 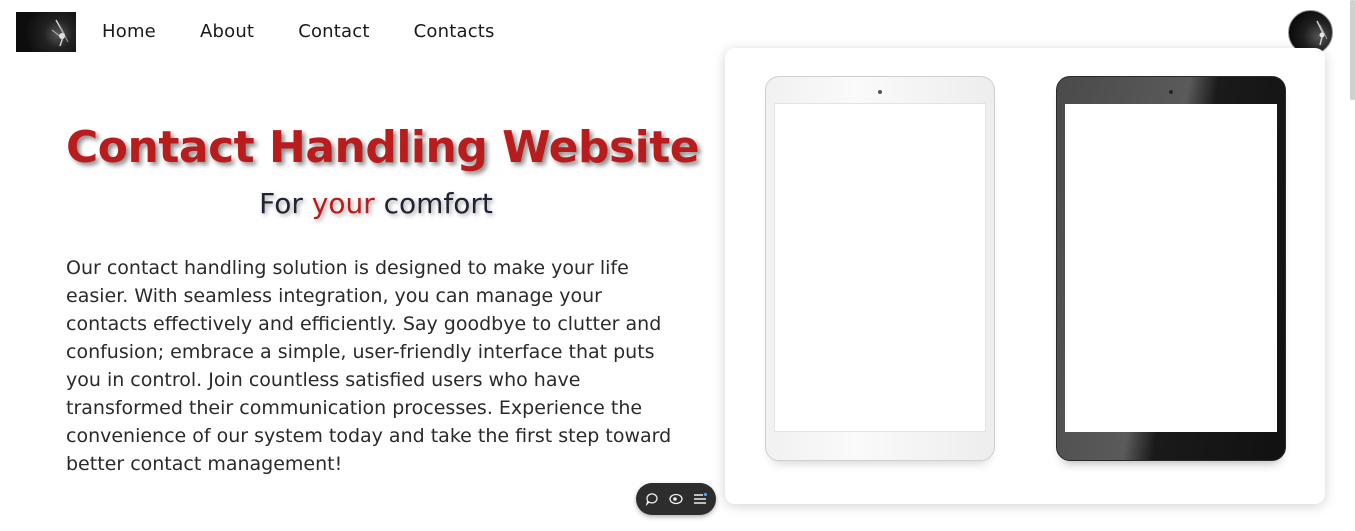 I want to click on list-icon, so click(x=700, y=499).